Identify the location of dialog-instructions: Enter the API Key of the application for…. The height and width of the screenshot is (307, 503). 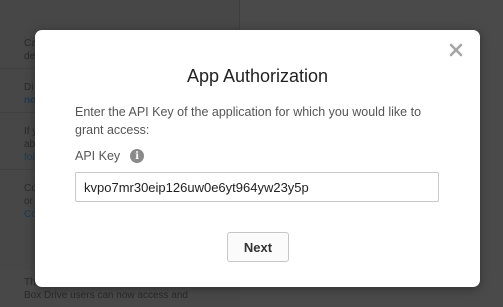
(248, 121).